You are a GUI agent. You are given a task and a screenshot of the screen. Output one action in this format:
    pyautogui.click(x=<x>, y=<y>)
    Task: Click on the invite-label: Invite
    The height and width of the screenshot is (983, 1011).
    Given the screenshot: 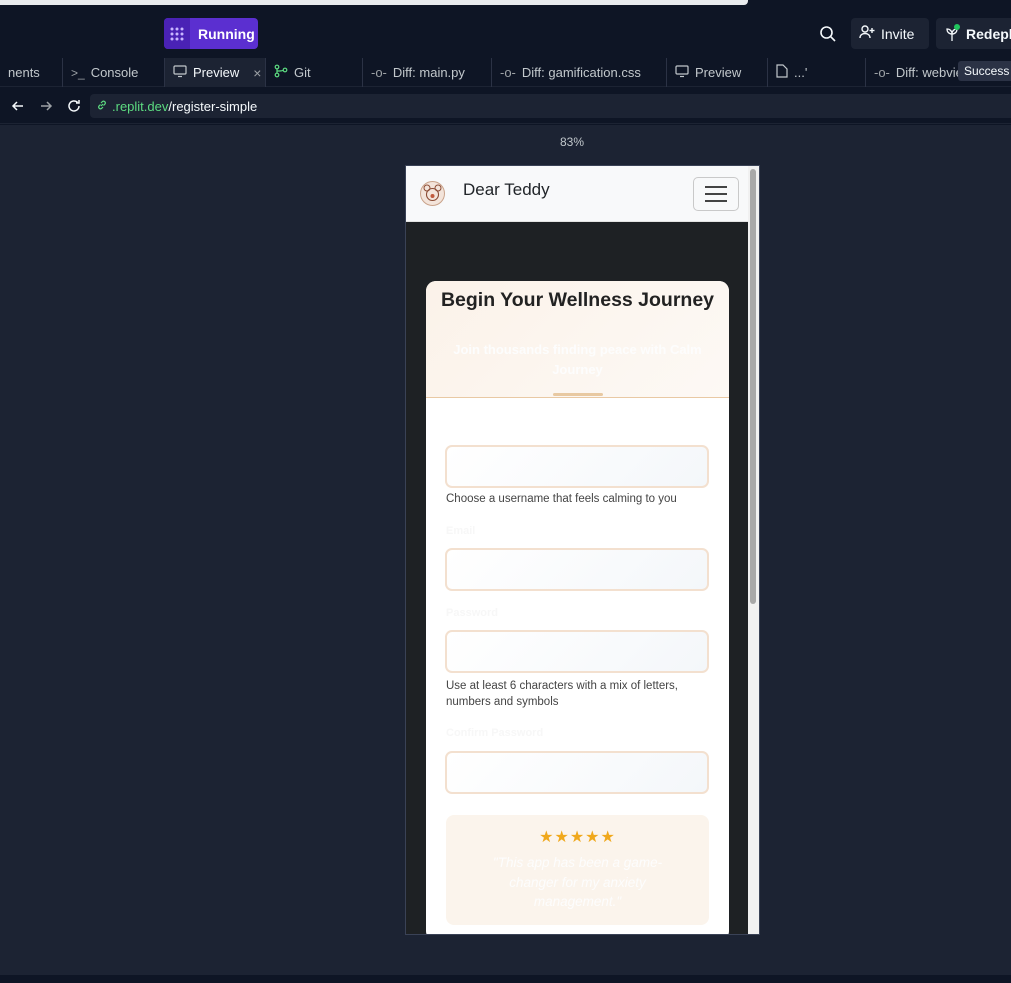 What is the action you would take?
    pyautogui.click(x=898, y=33)
    